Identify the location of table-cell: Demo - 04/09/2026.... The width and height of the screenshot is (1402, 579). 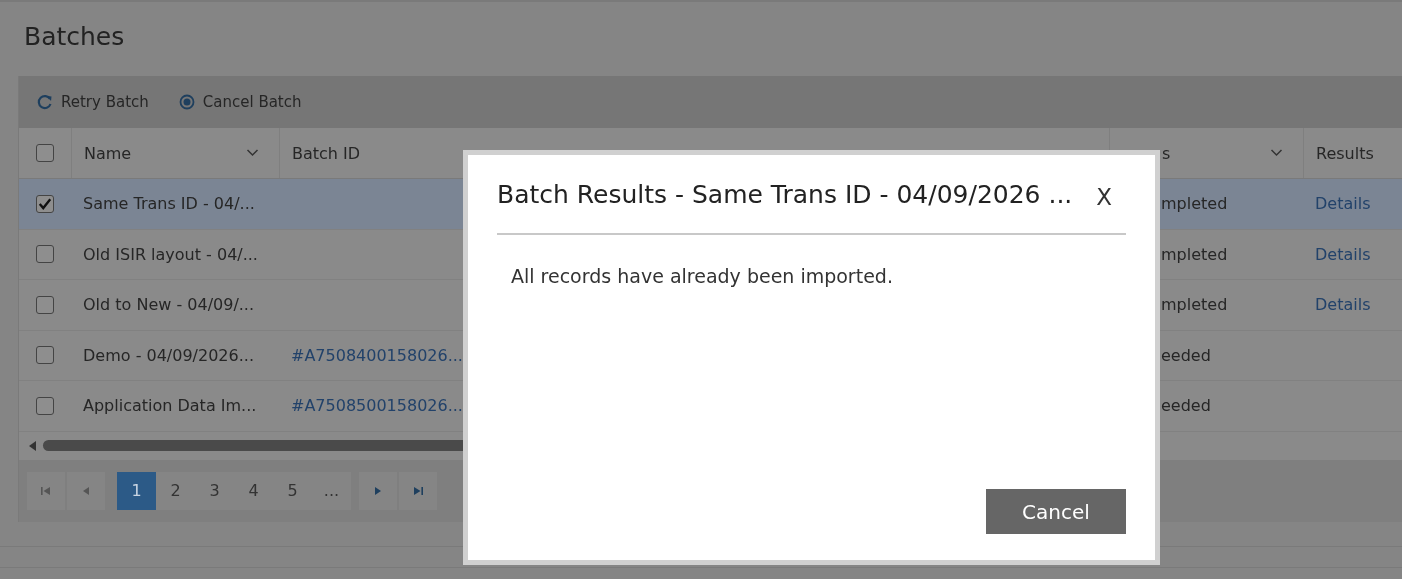
(168, 355).